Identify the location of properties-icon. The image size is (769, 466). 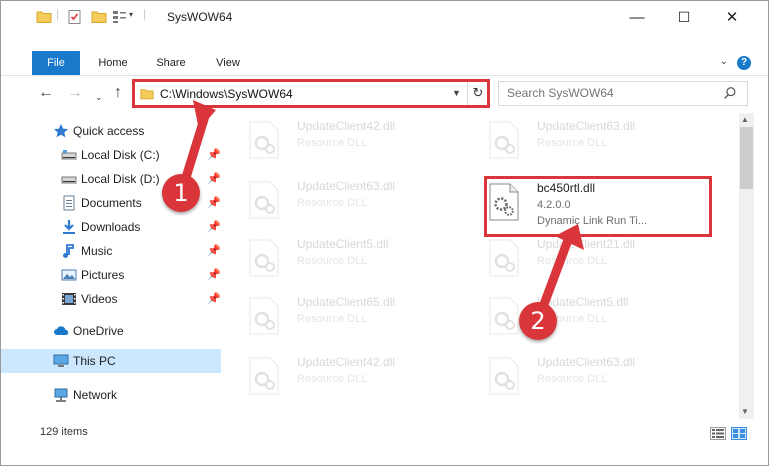
(75, 17).